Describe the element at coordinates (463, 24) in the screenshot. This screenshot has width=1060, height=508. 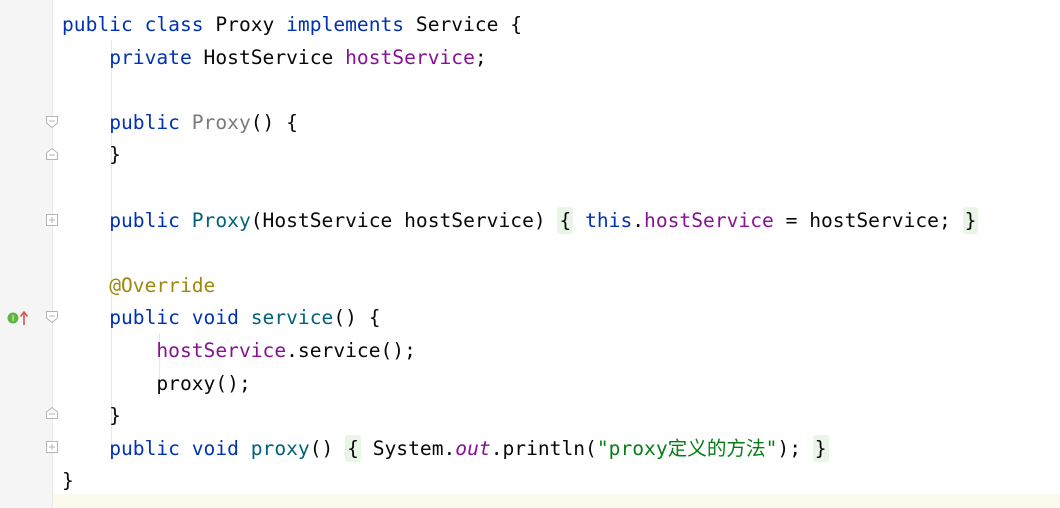
I see `code-token: Service {` at that location.